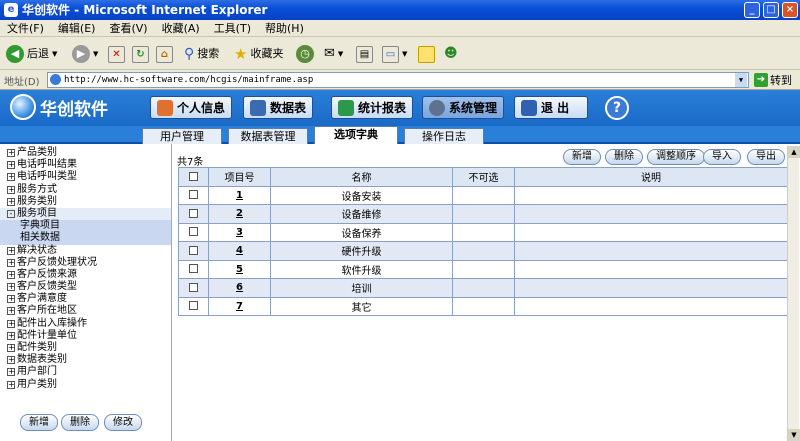  I want to click on item-no-link: 4, so click(239, 250).